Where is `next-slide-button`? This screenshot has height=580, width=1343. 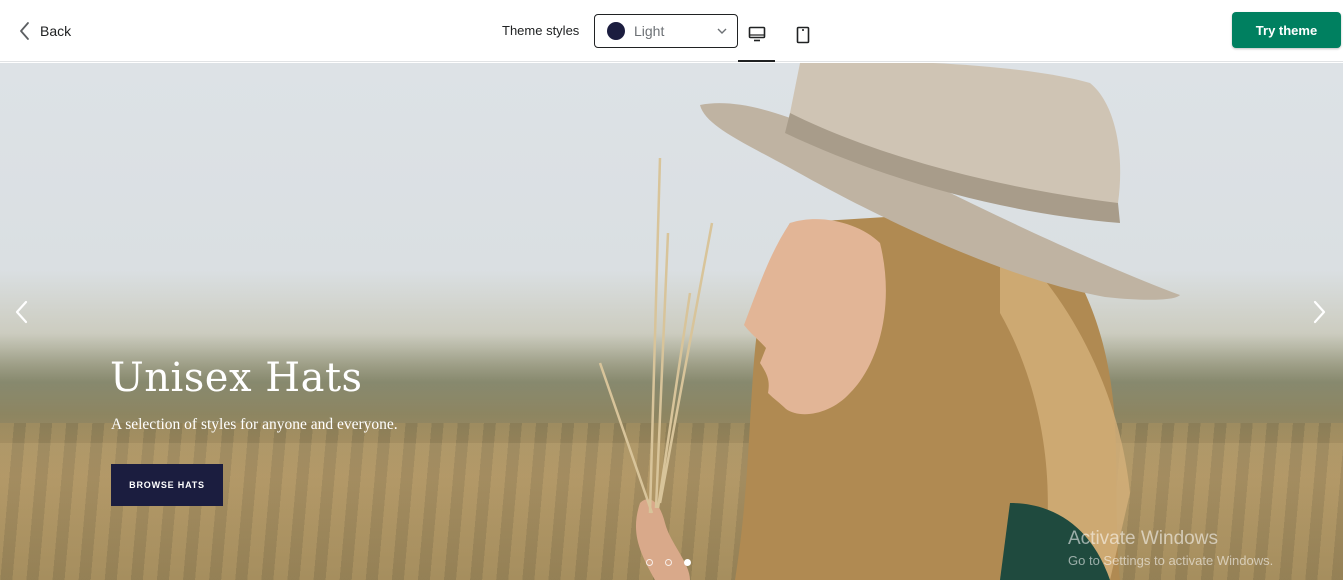
next-slide-button is located at coordinates (1320, 312).